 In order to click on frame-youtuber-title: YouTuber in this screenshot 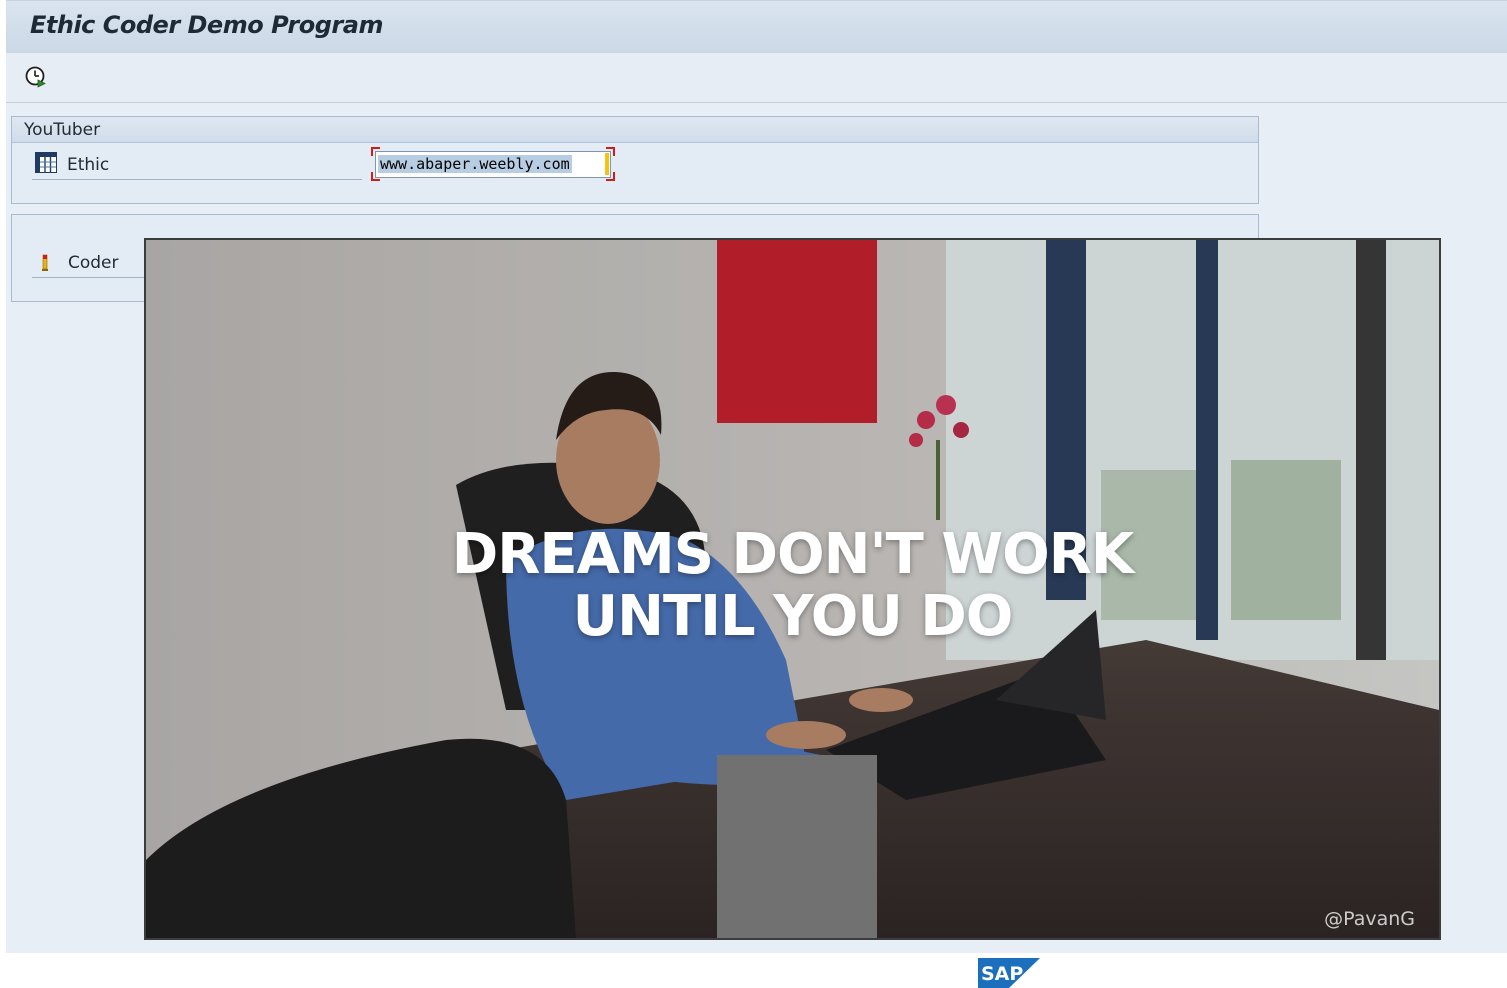, I will do `click(62, 130)`.